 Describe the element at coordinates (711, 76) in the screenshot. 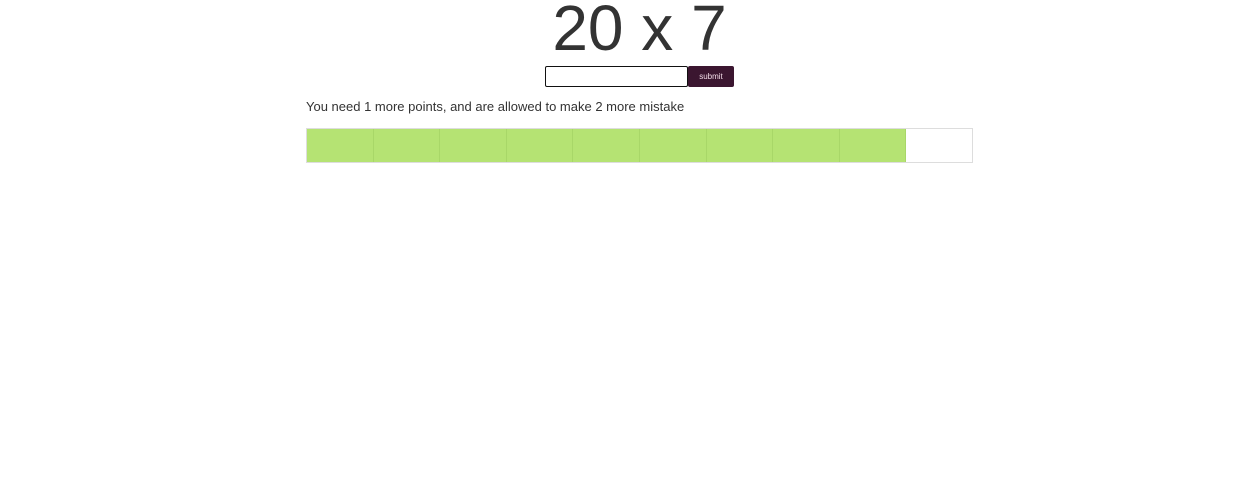

I see `submit-button: submit` at that location.